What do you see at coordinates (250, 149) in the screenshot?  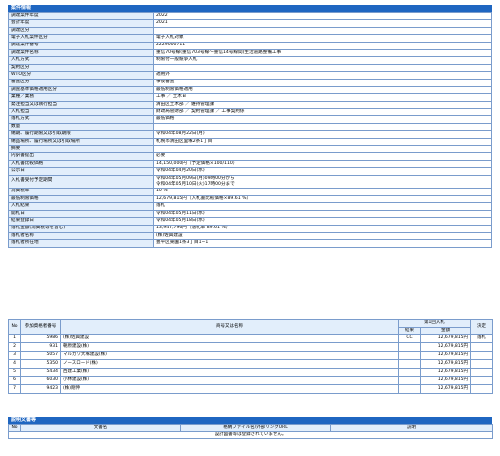 I see `info-row: 摘要` at bounding box center [250, 149].